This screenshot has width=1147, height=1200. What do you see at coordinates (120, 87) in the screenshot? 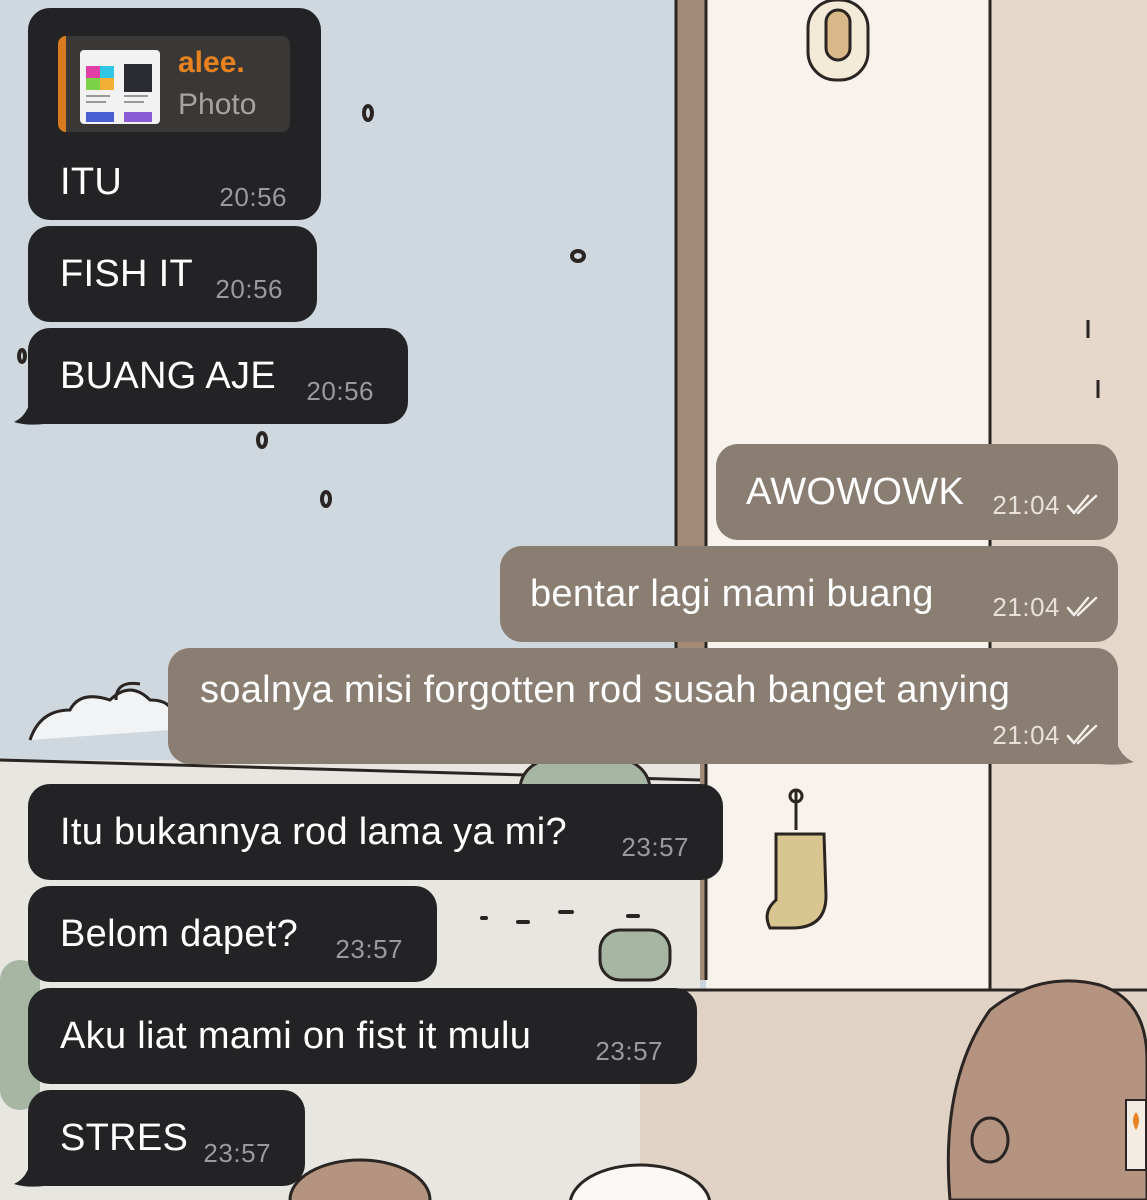
I see `photo-thumbnail` at bounding box center [120, 87].